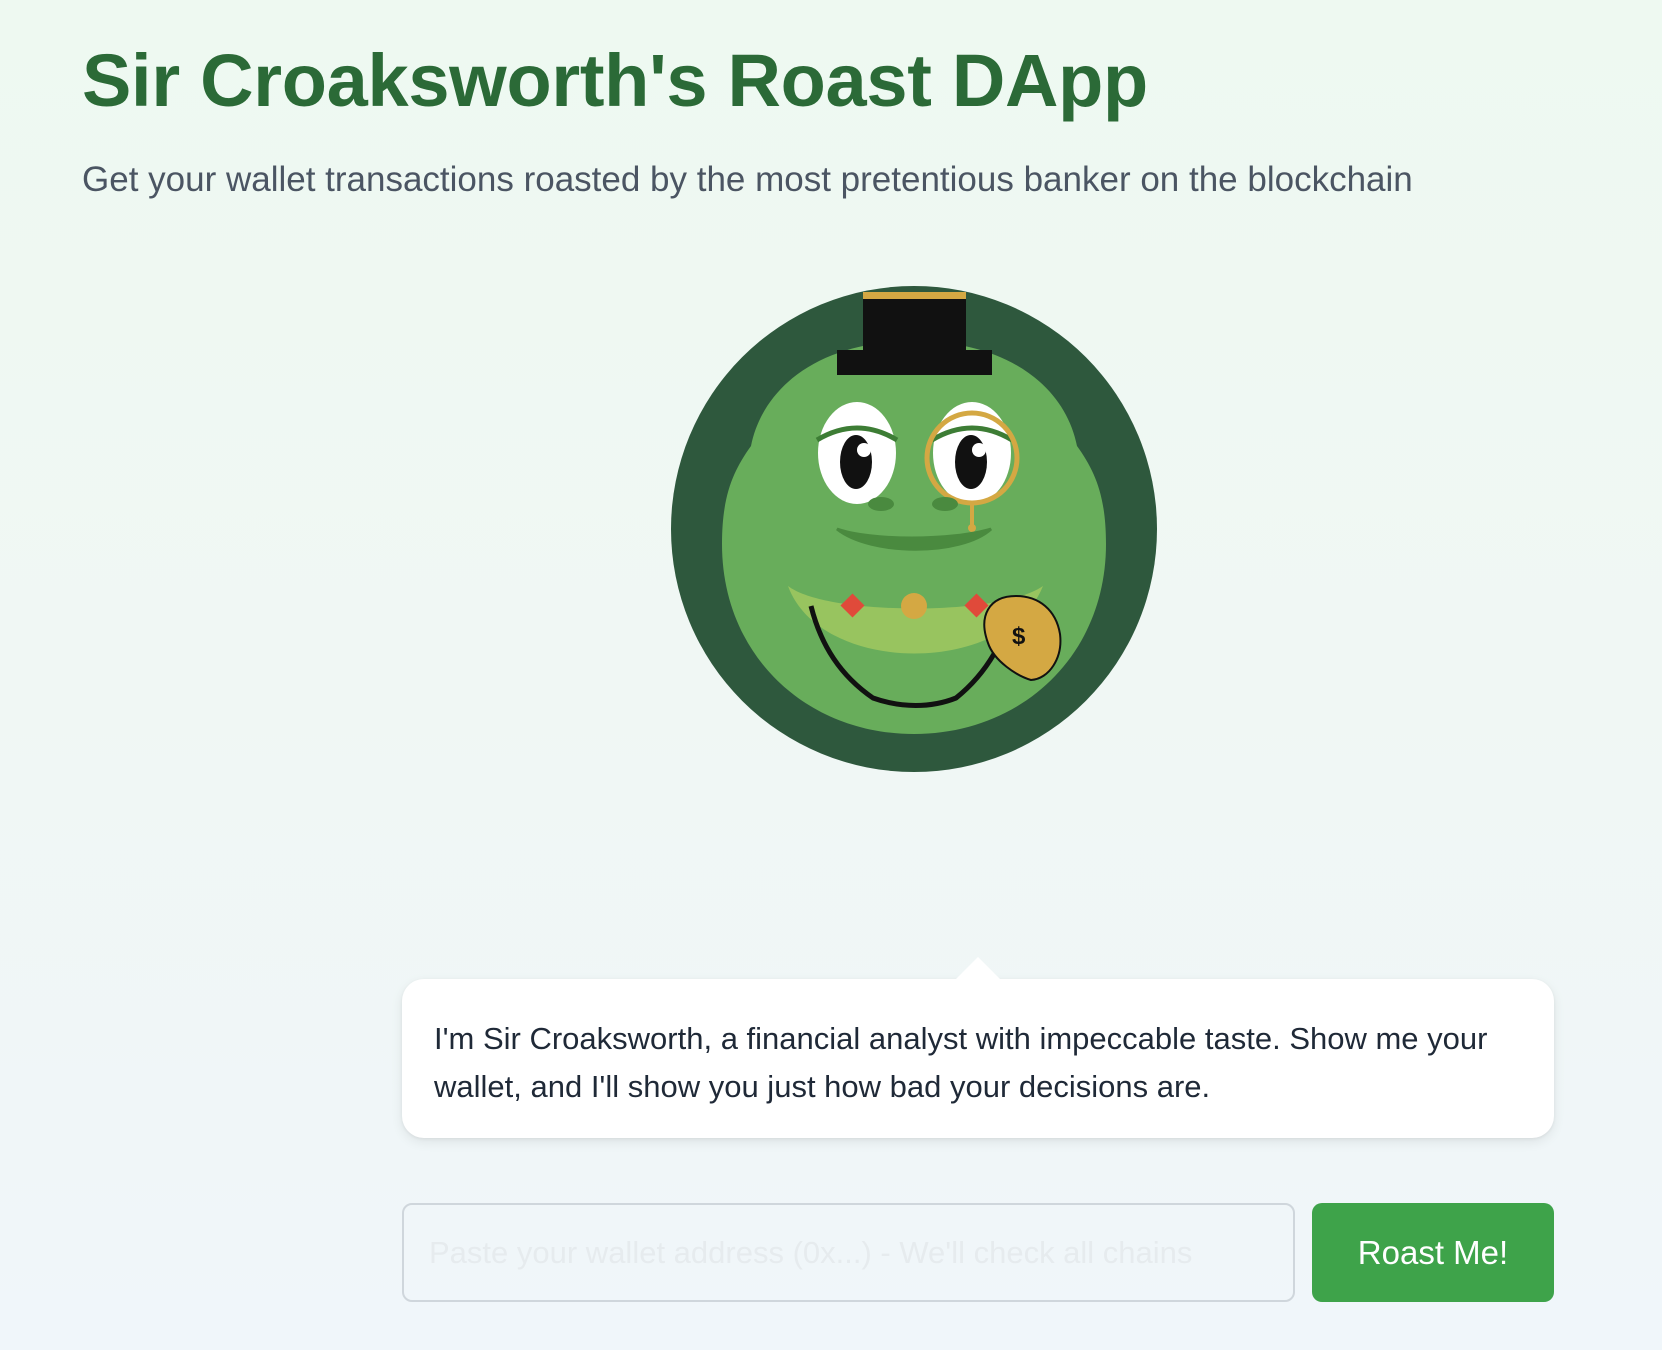 Image resolution: width=1662 pixels, height=1350 pixels. What do you see at coordinates (945, 504) in the screenshot?
I see `right-nostril` at bounding box center [945, 504].